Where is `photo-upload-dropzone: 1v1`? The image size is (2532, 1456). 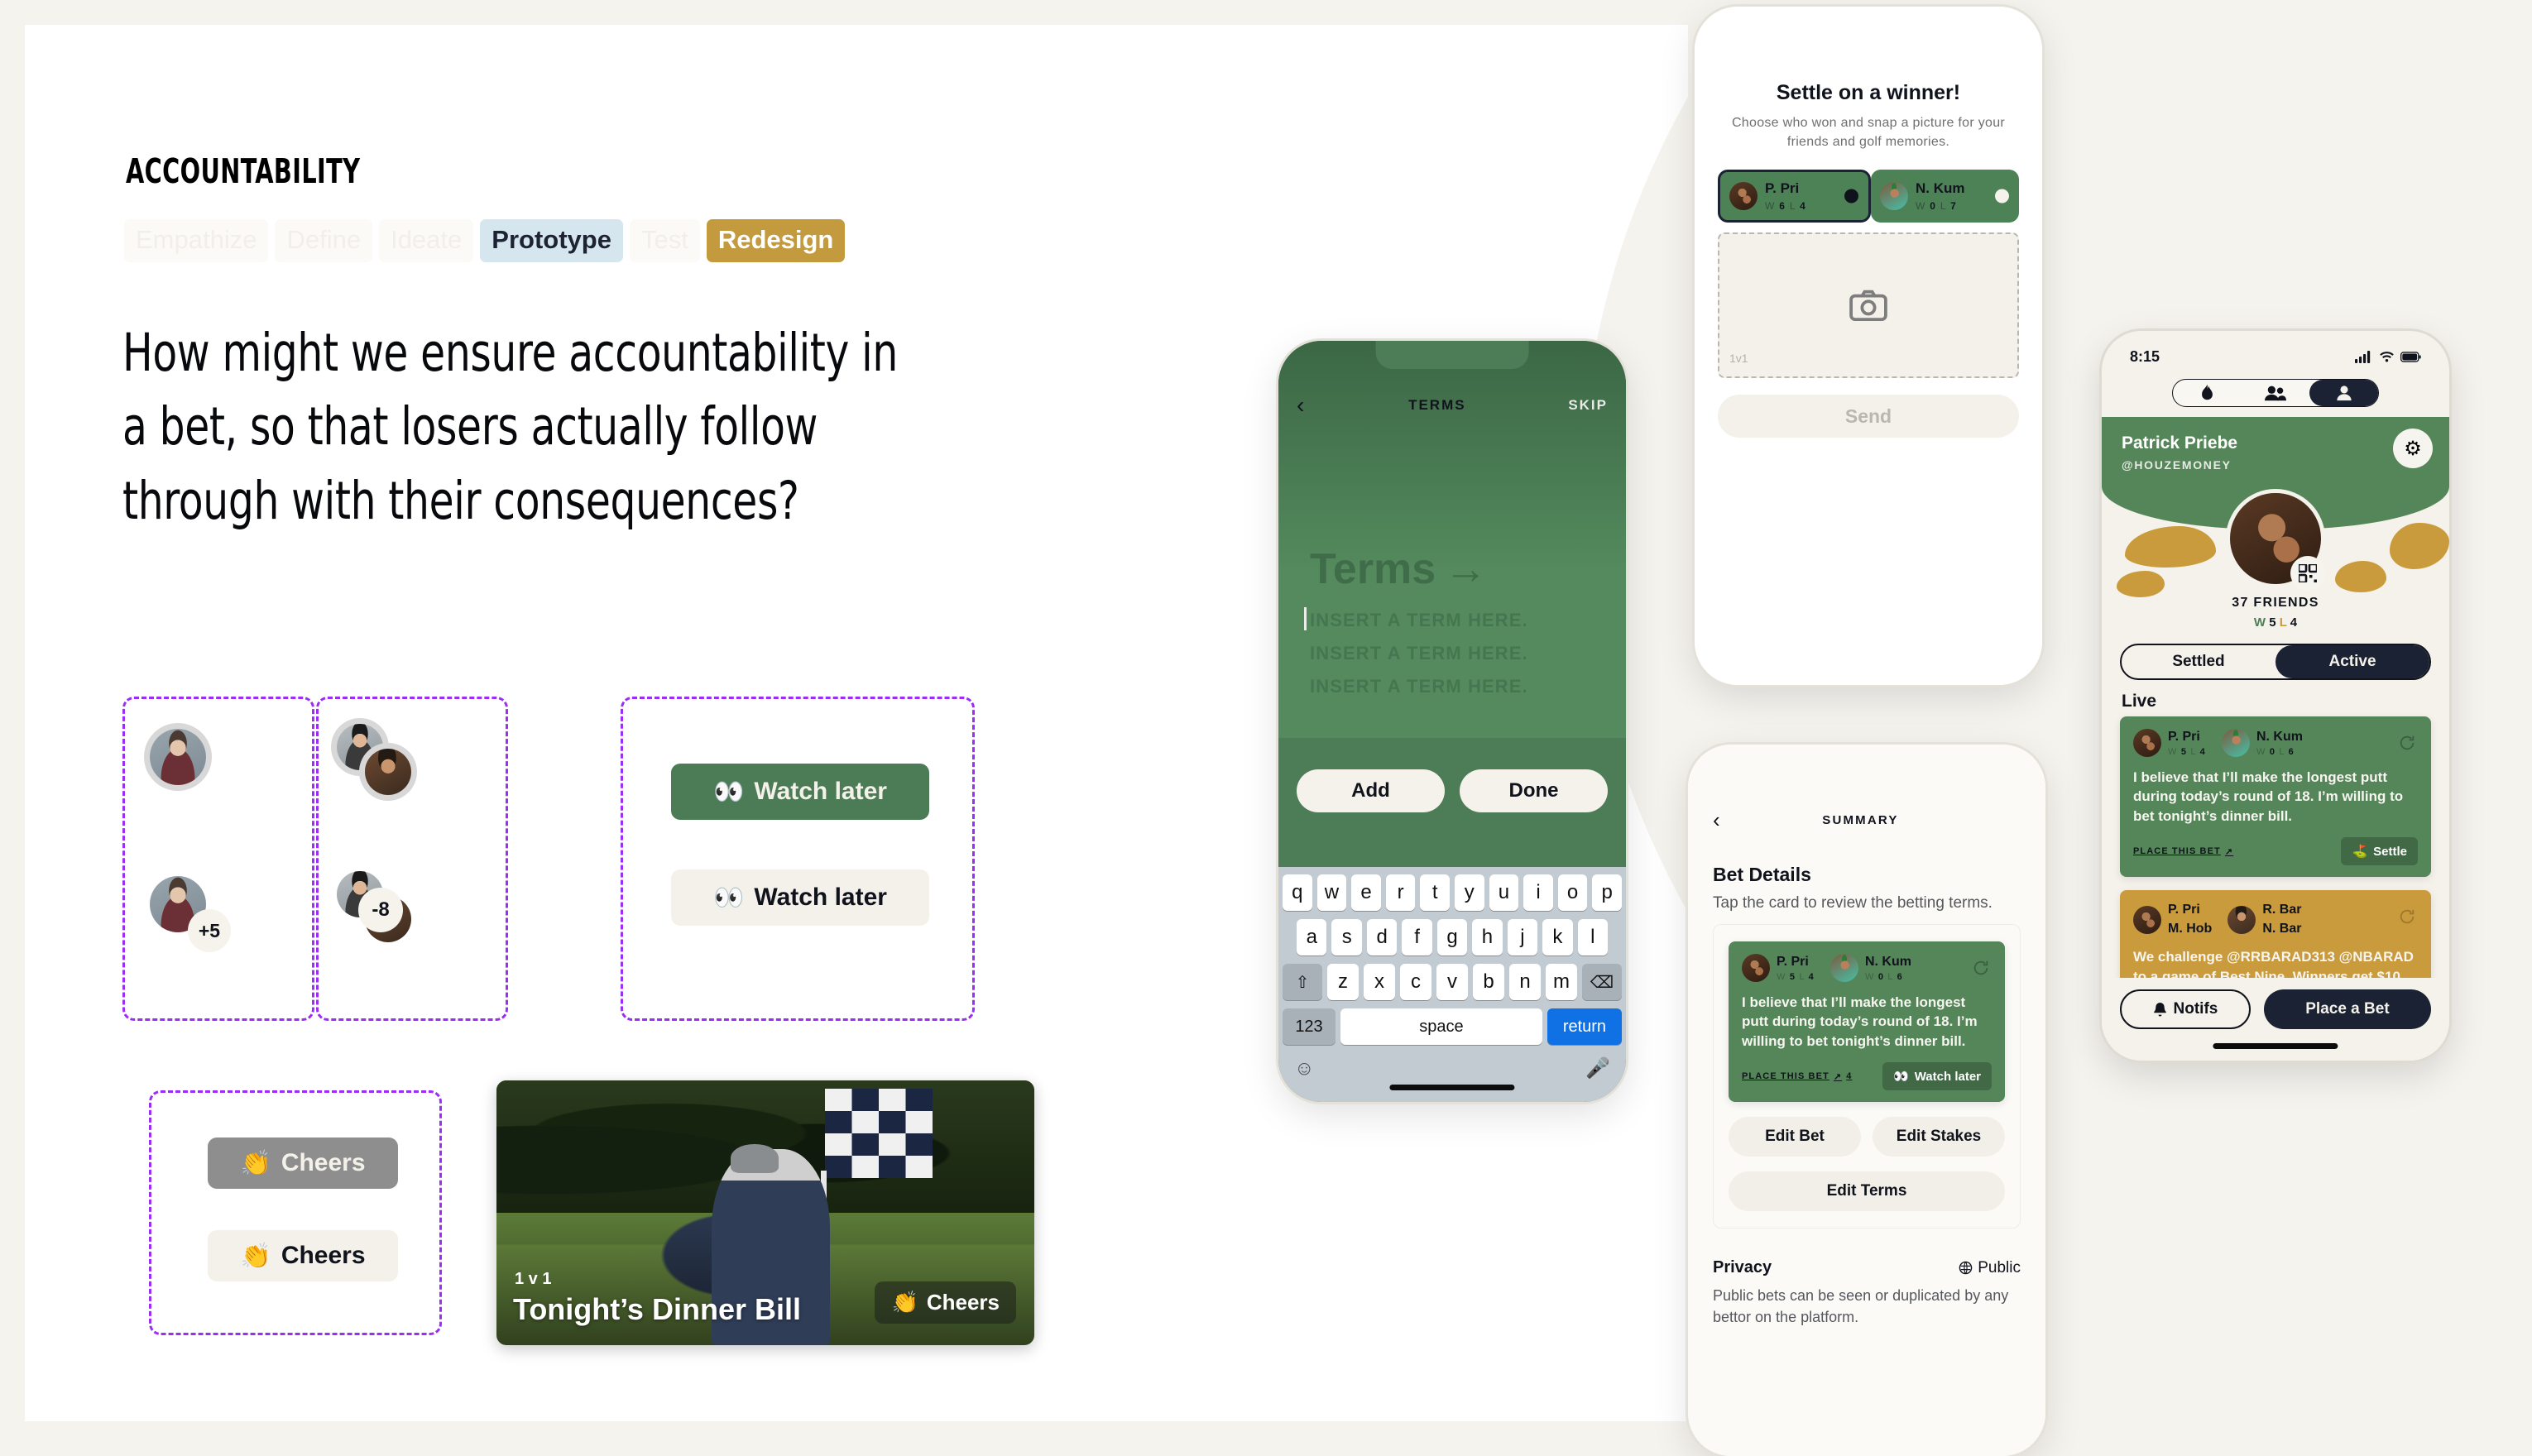 photo-upload-dropzone: 1v1 is located at coordinates (1868, 305).